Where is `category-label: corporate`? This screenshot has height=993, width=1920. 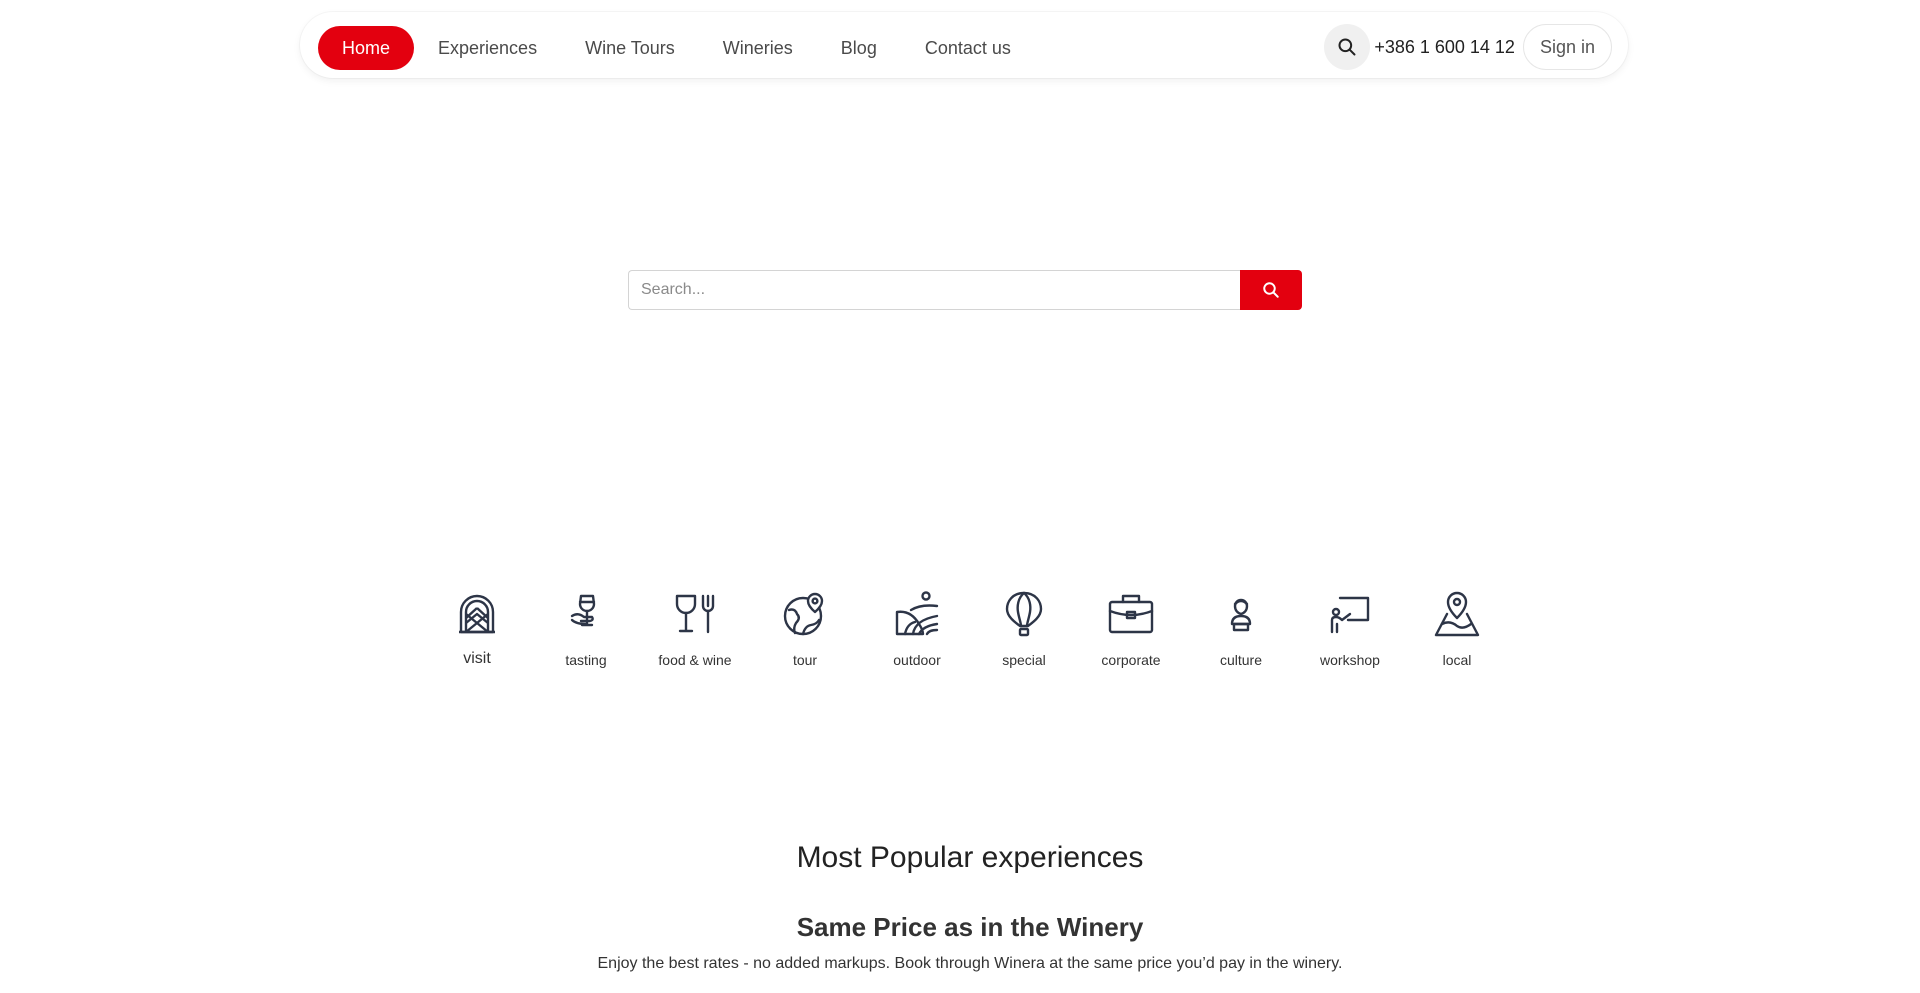 category-label: corporate is located at coordinates (1131, 660).